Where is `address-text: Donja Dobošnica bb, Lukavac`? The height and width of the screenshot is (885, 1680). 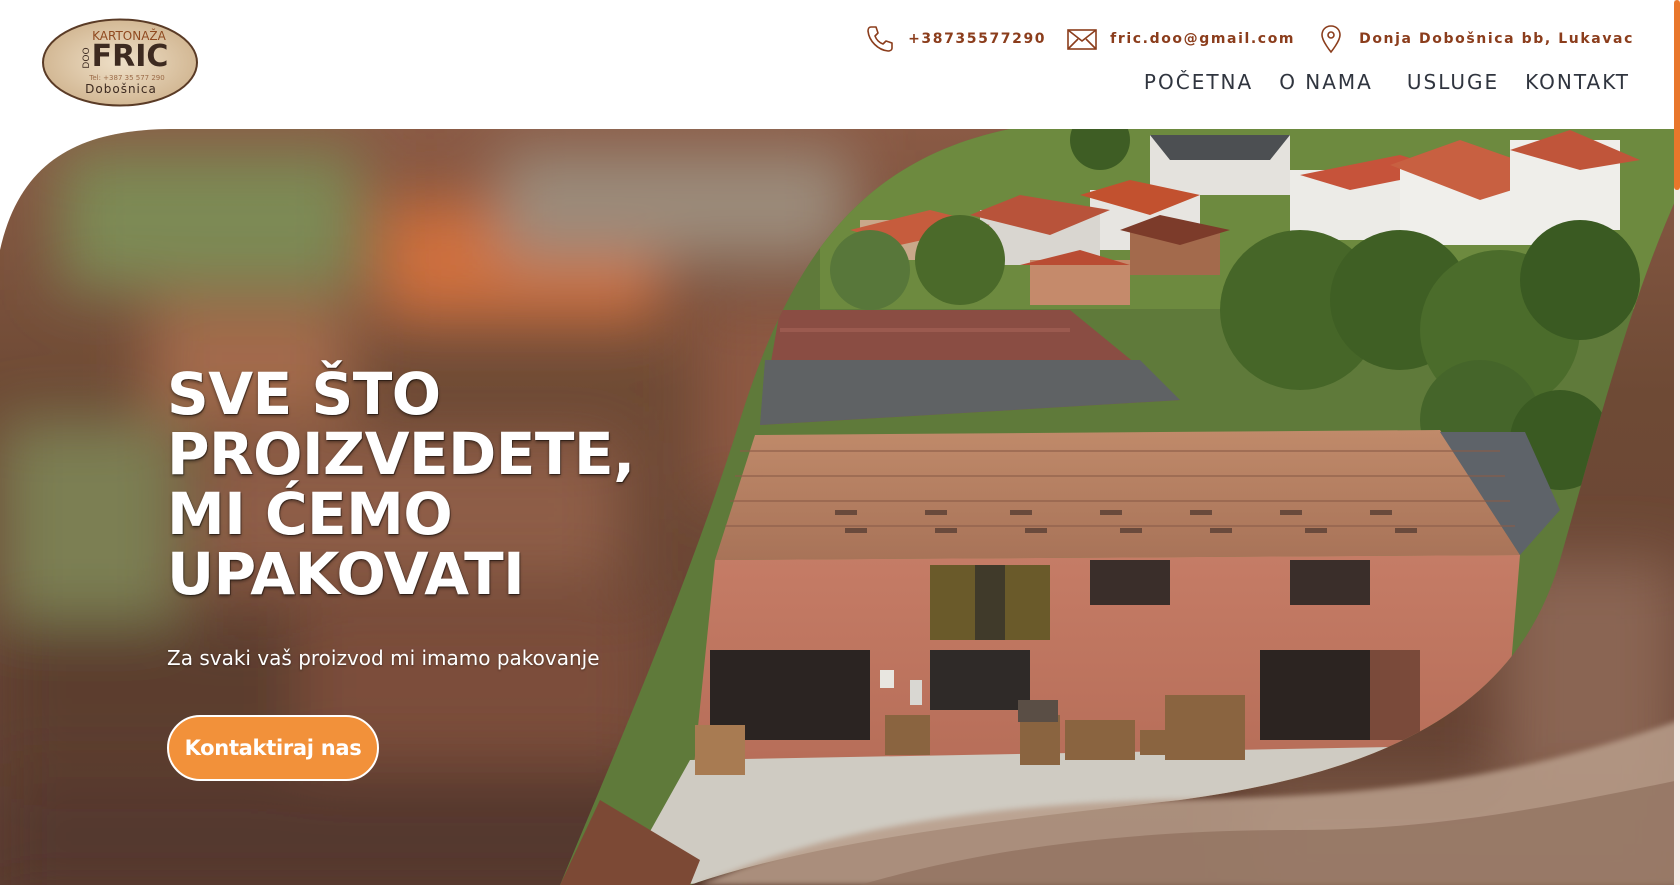 address-text: Donja Dobošnica bb, Lukavac is located at coordinates (1496, 39).